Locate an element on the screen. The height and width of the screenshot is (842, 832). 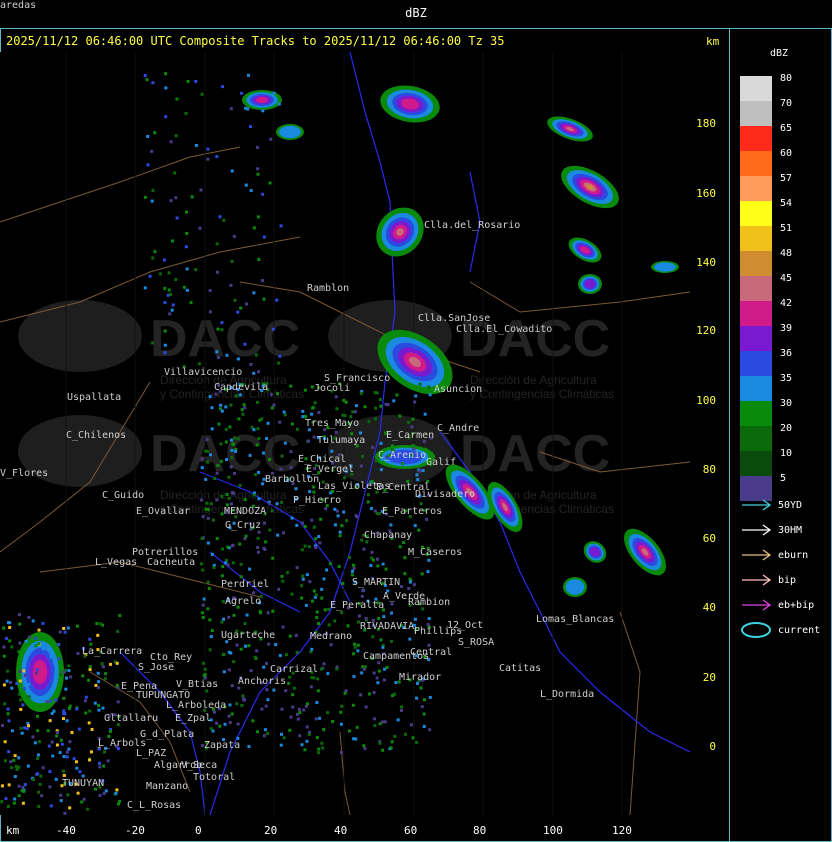
place-label: Catitas is located at coordinates (520, 668).